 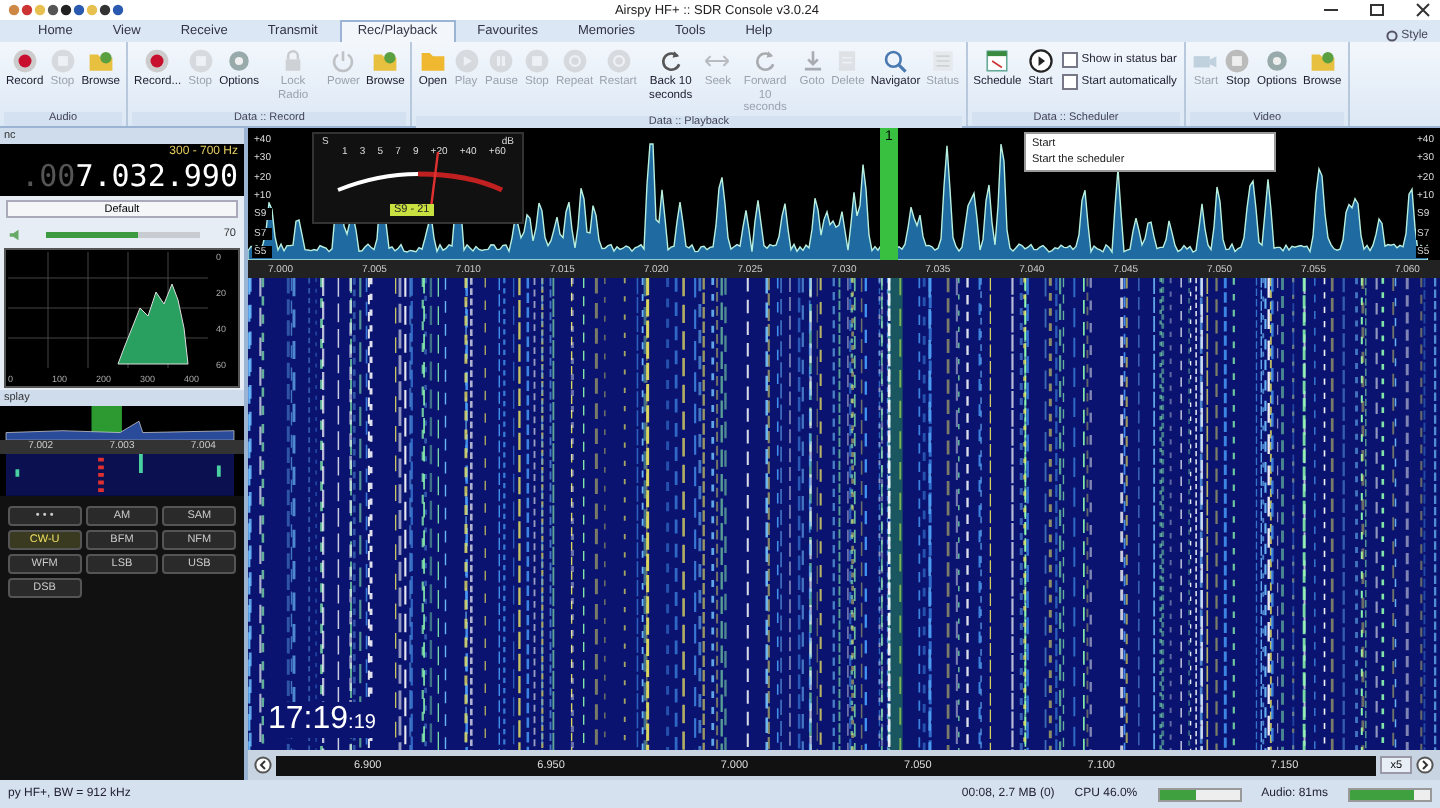 What do you see at coordinates (812, 61) in the screenshot?
I see `download-icon` at bounding box center [812, 61].